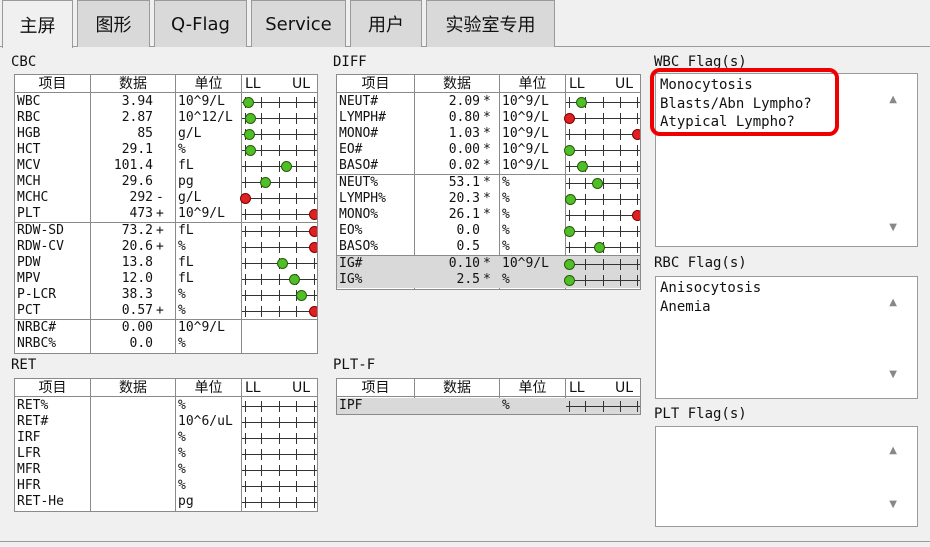 The width and height of the screenshot is (930, 547). I want to click on table-row: MCH 29.6 pg, so click(166, 182).